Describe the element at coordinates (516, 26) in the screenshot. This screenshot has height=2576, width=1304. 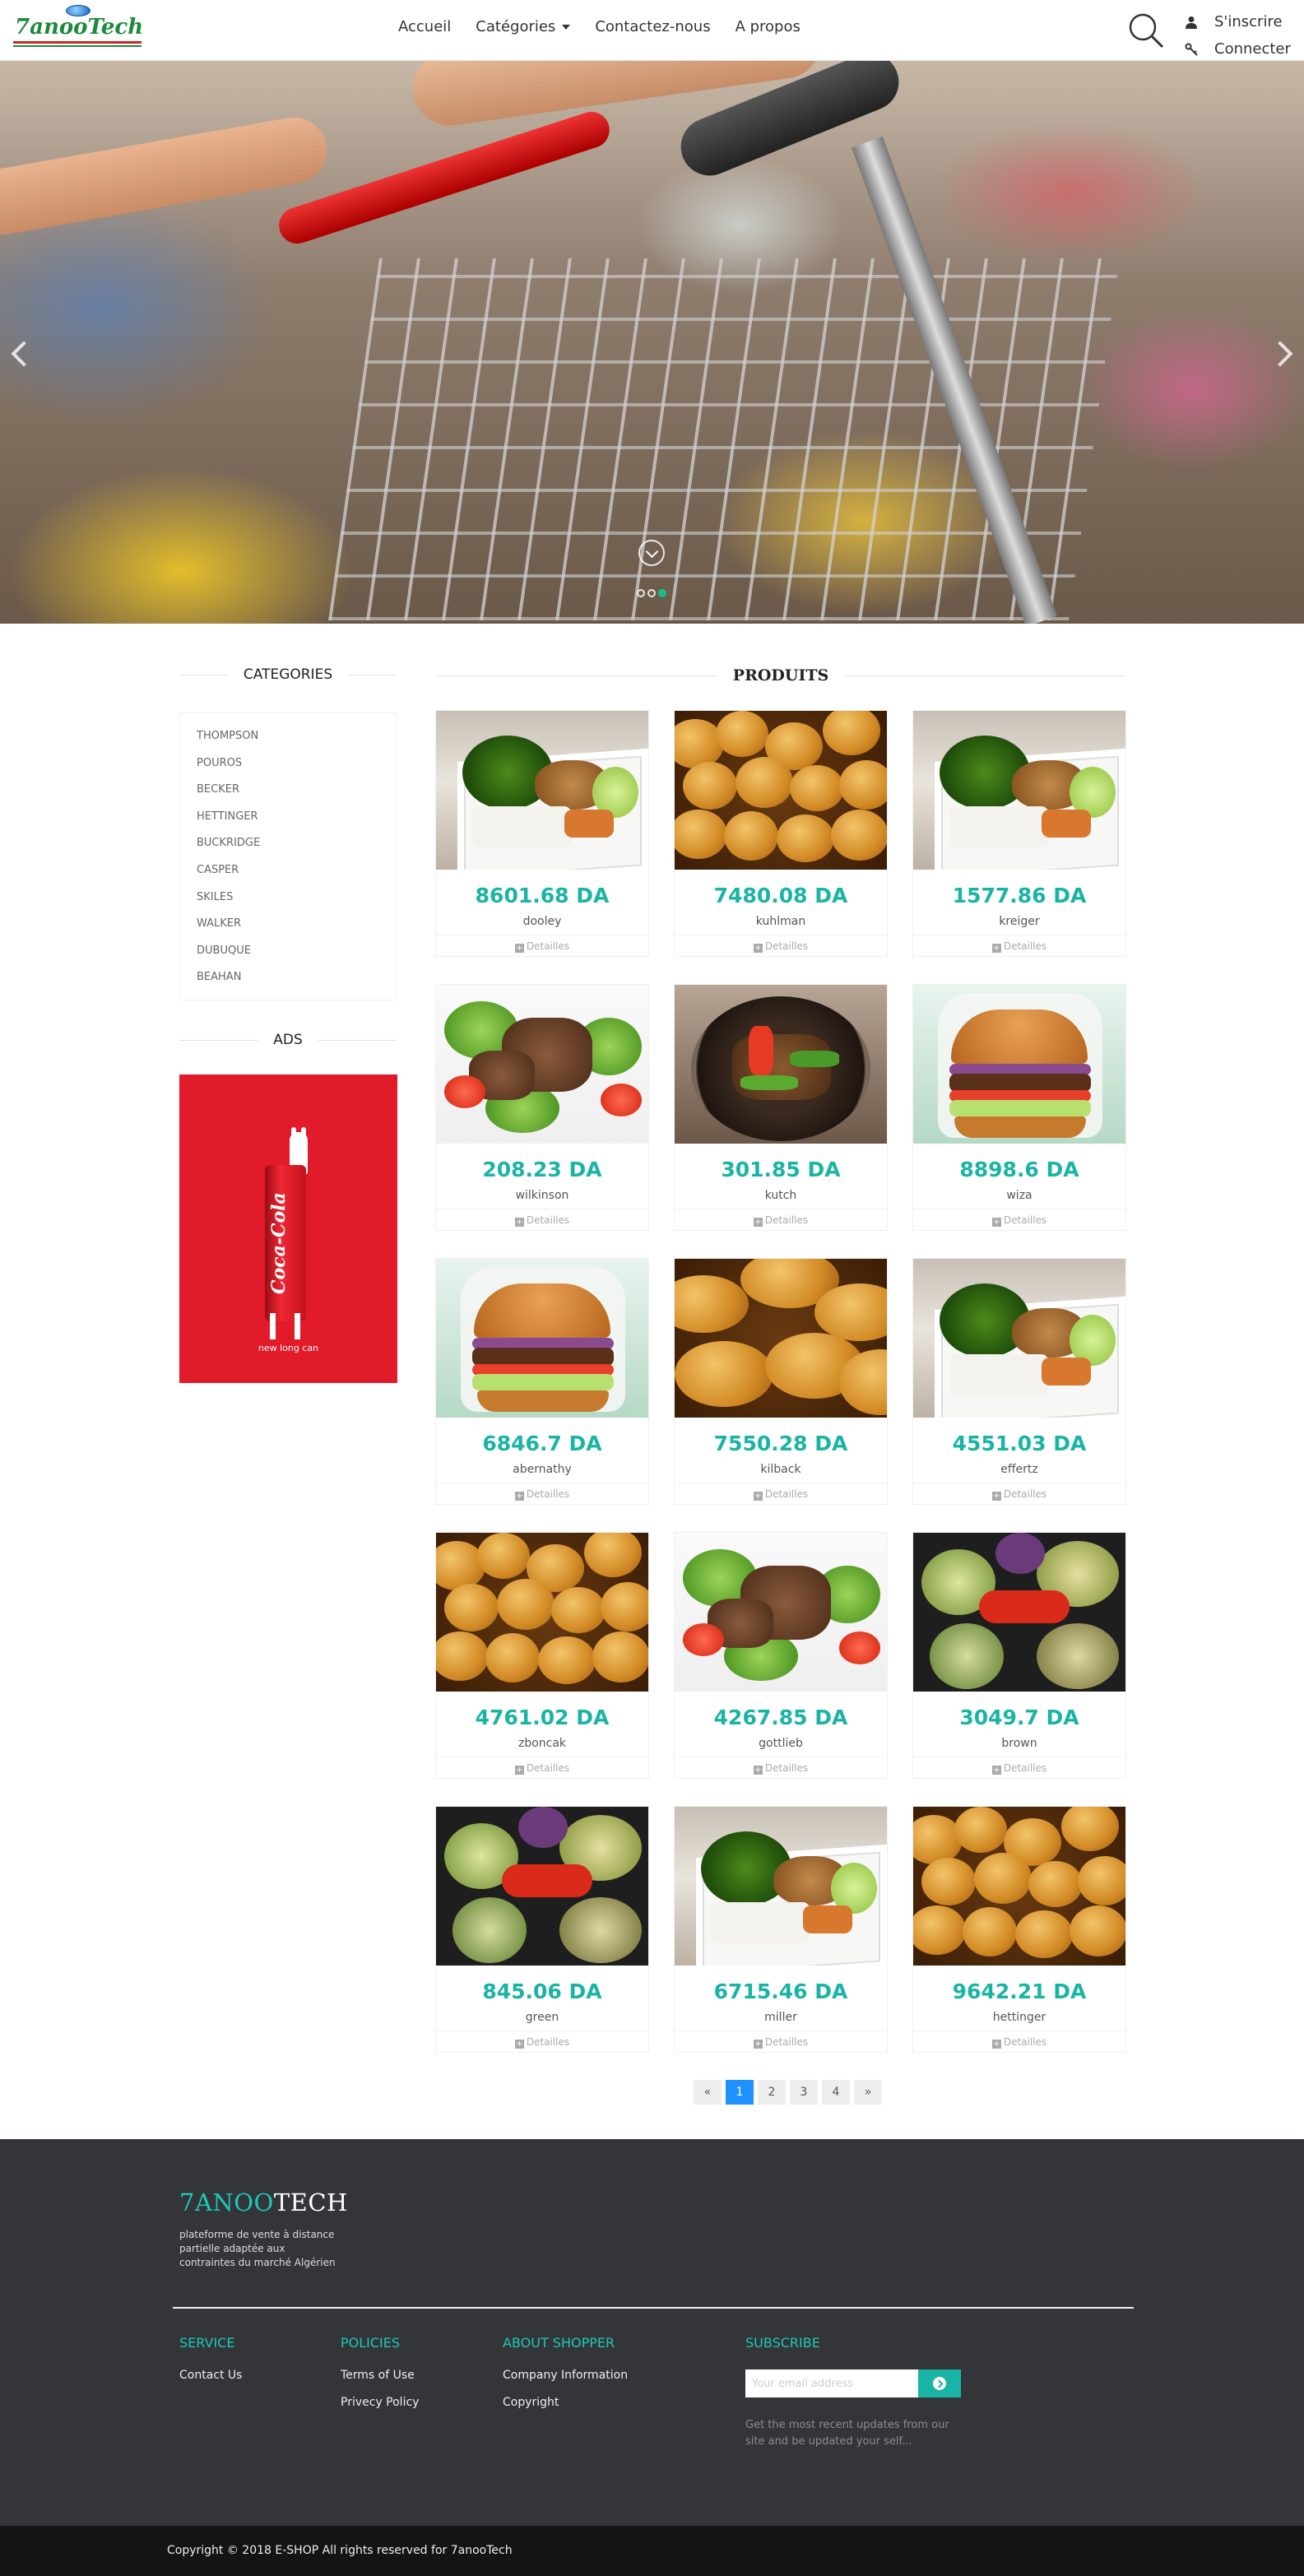
I see `nav-categories-label: Catégories` at that location.